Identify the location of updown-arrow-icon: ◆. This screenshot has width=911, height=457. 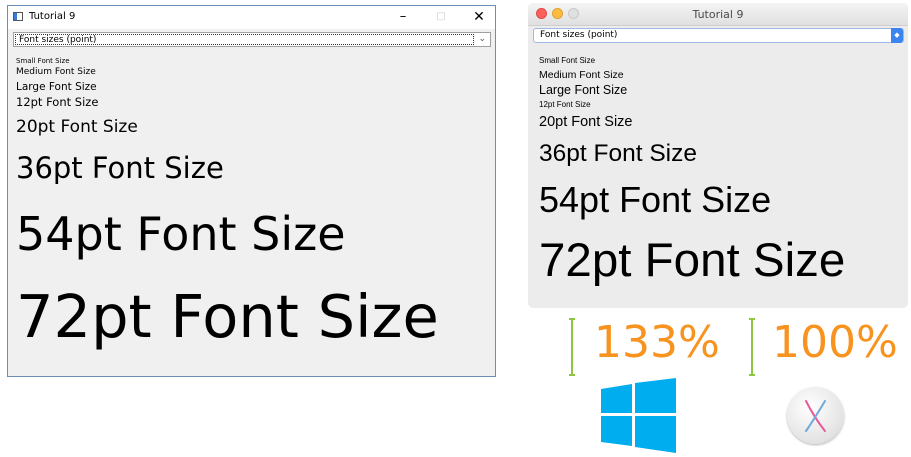
(897, 35).